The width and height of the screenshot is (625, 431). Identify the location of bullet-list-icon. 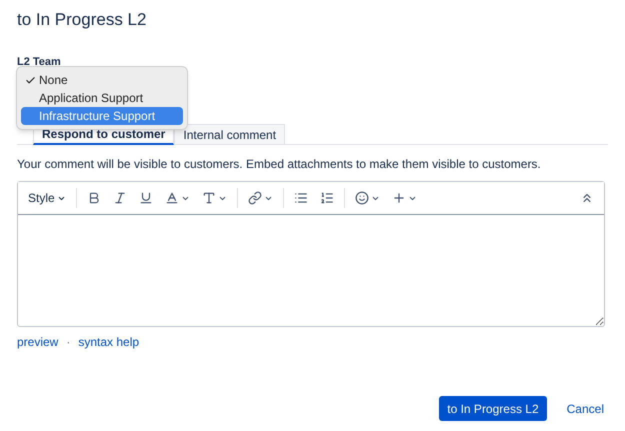
(301, 198).